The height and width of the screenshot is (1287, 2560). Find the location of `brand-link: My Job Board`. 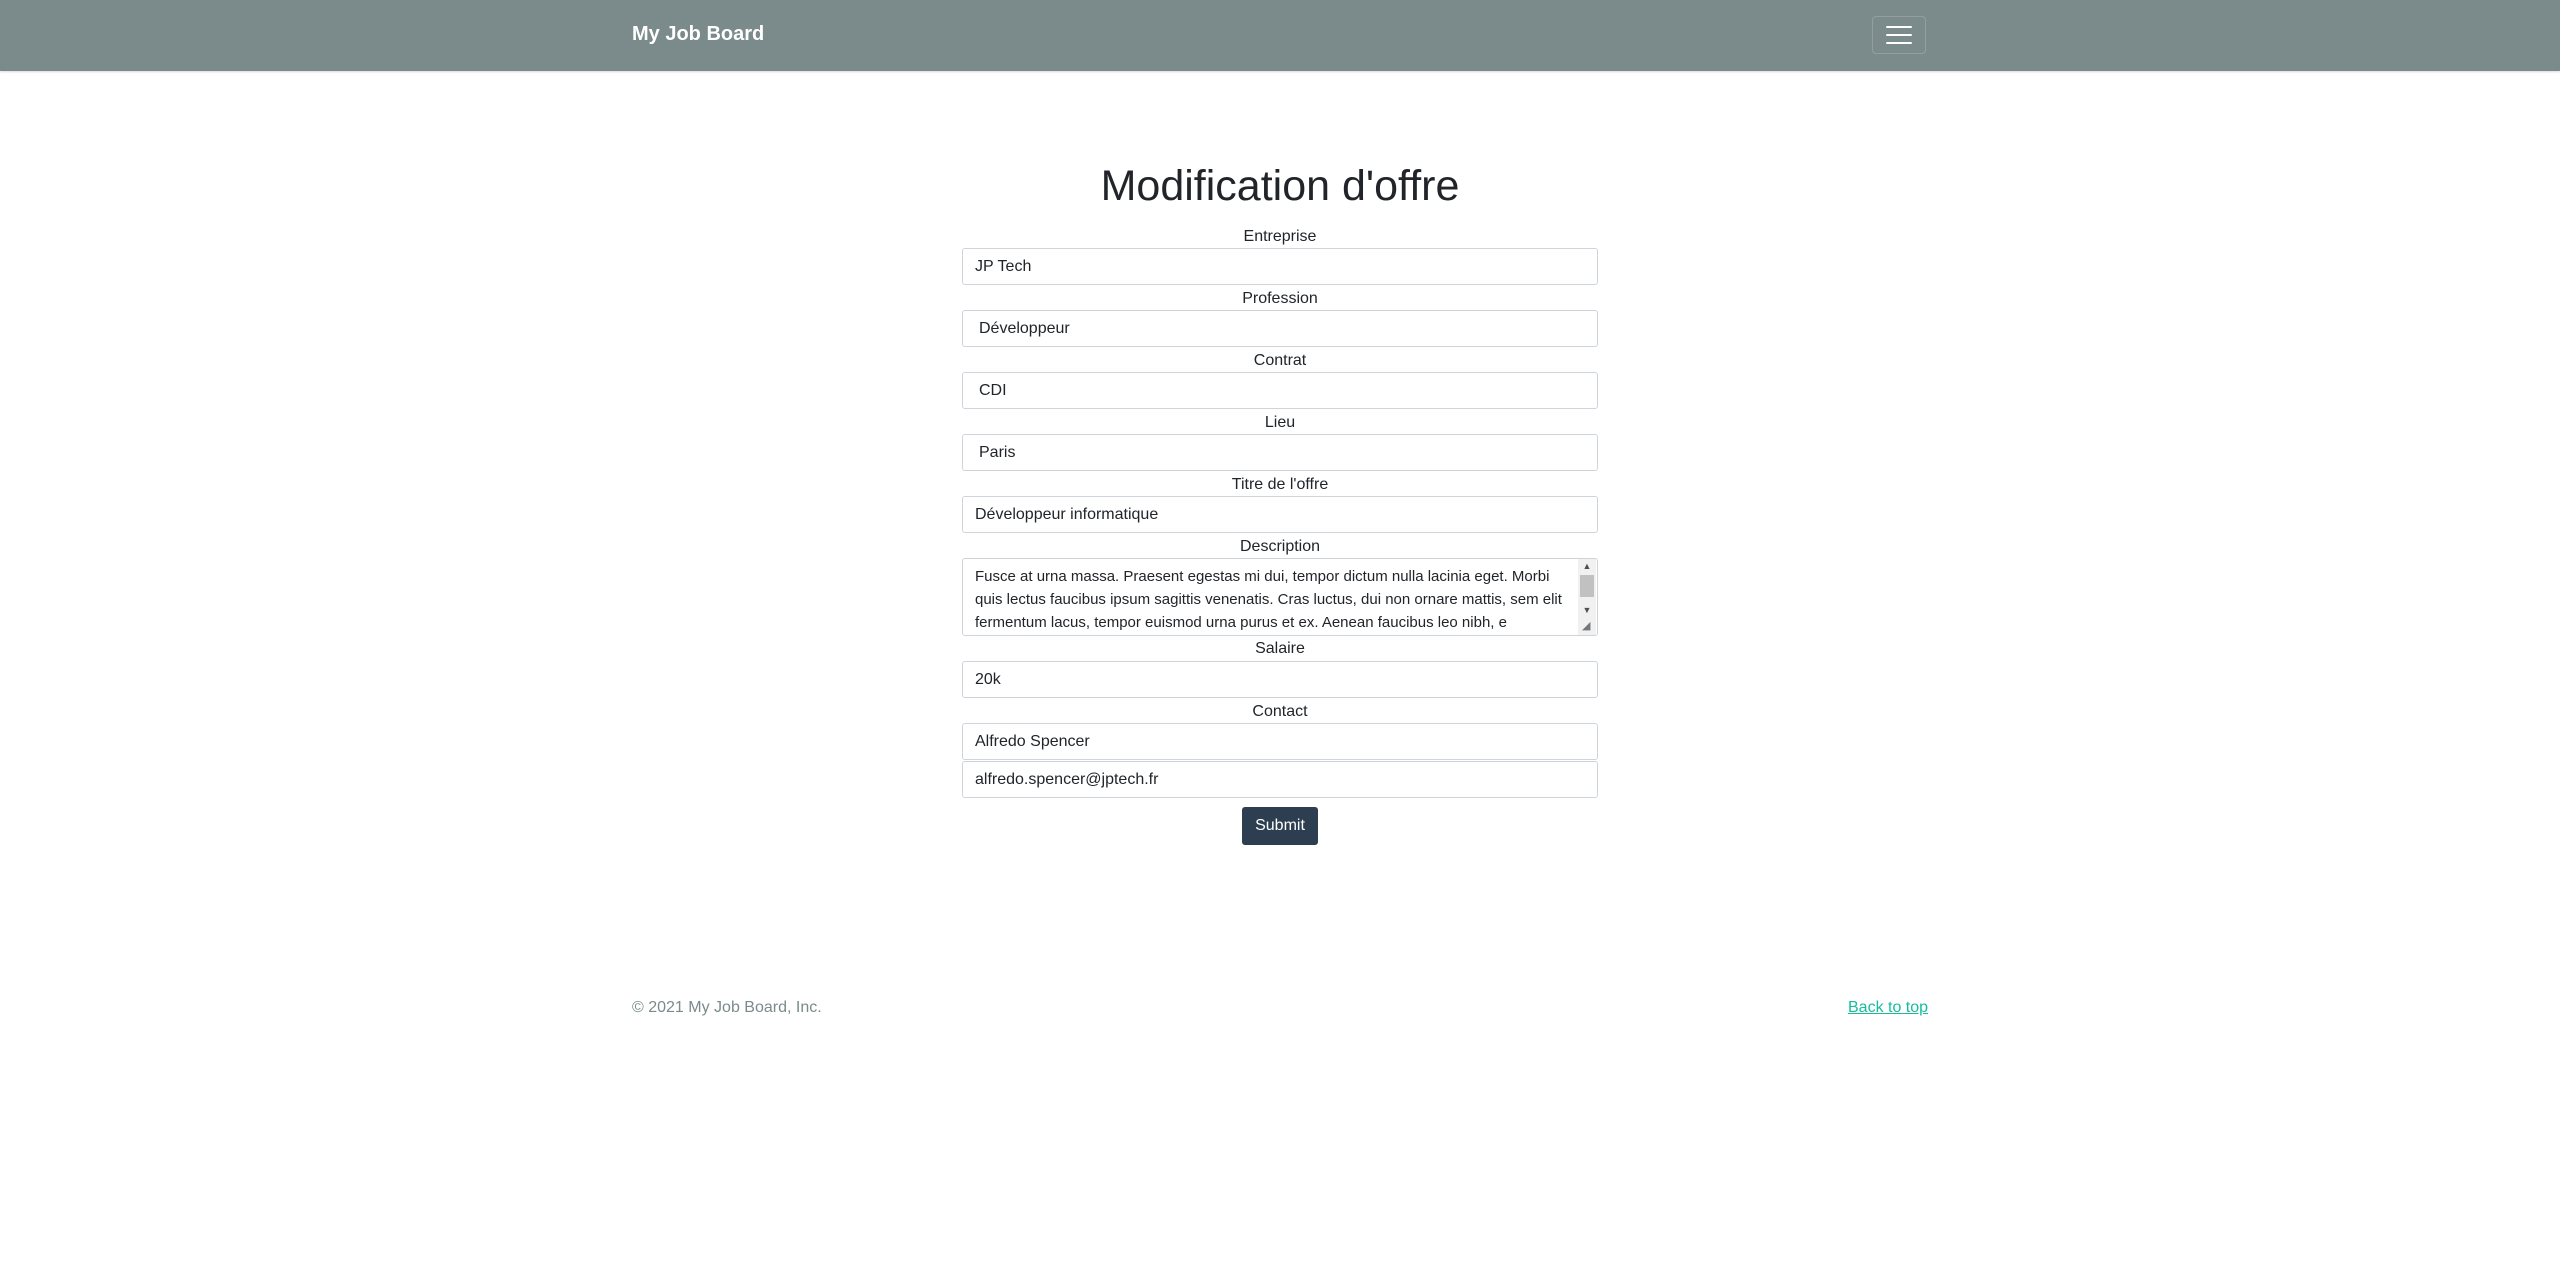

brand-link: My Job Board is located at coordinates (698, 34).